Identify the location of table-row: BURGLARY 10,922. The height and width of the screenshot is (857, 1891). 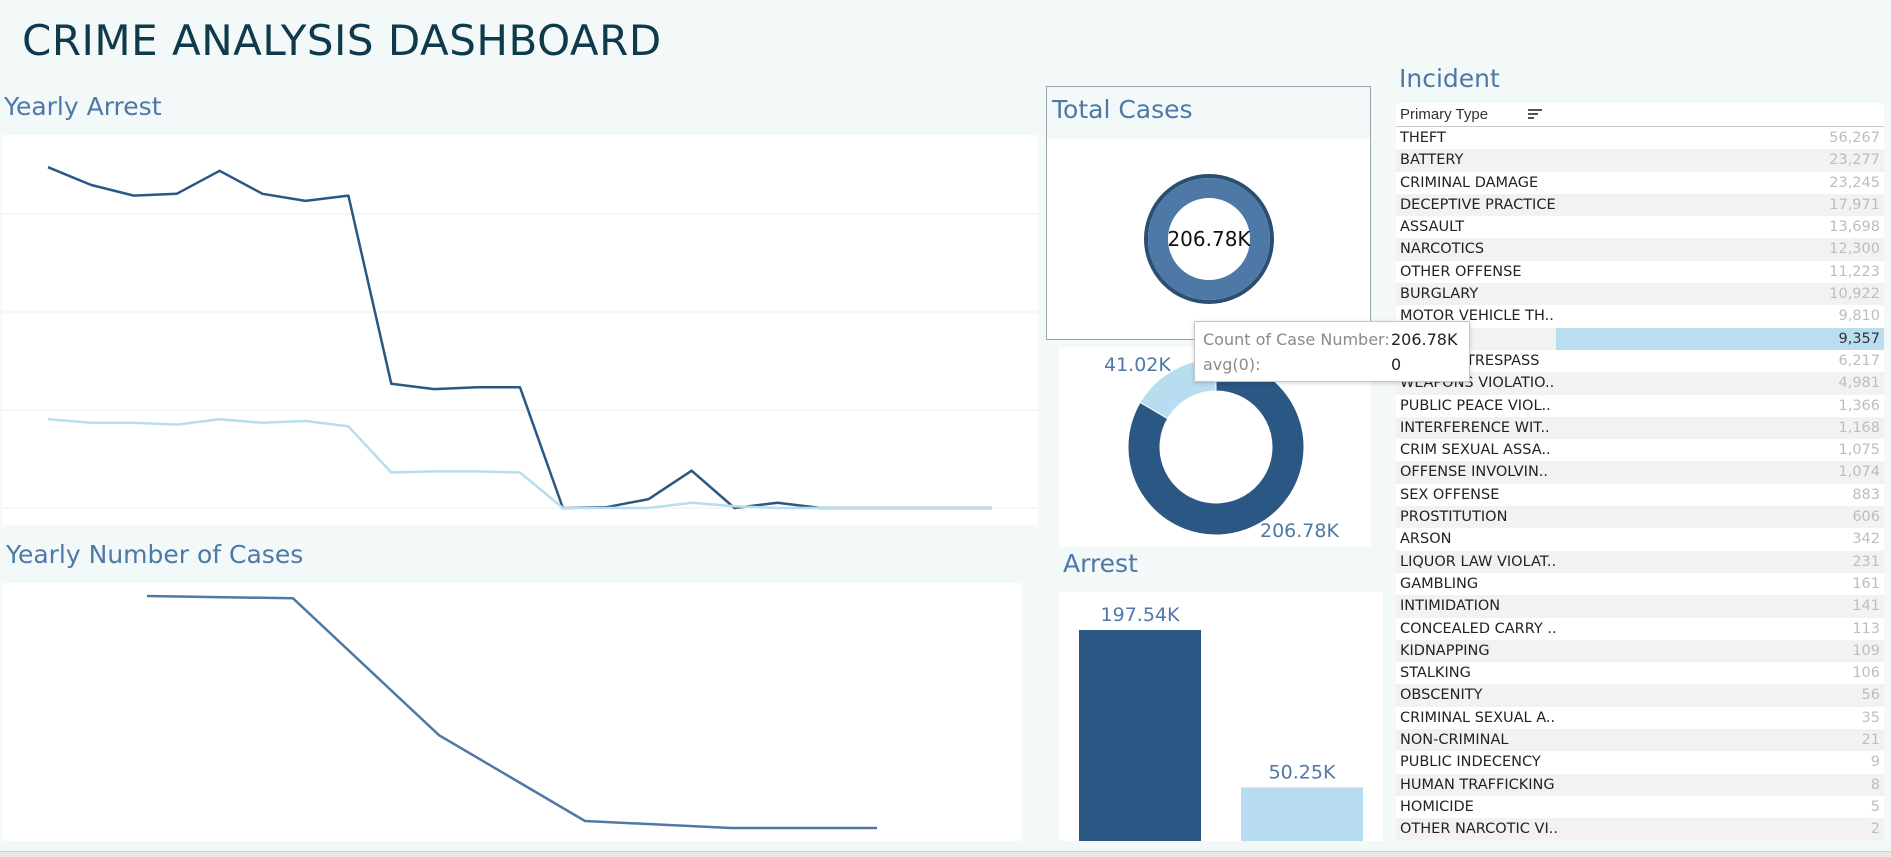
(1640, 294).